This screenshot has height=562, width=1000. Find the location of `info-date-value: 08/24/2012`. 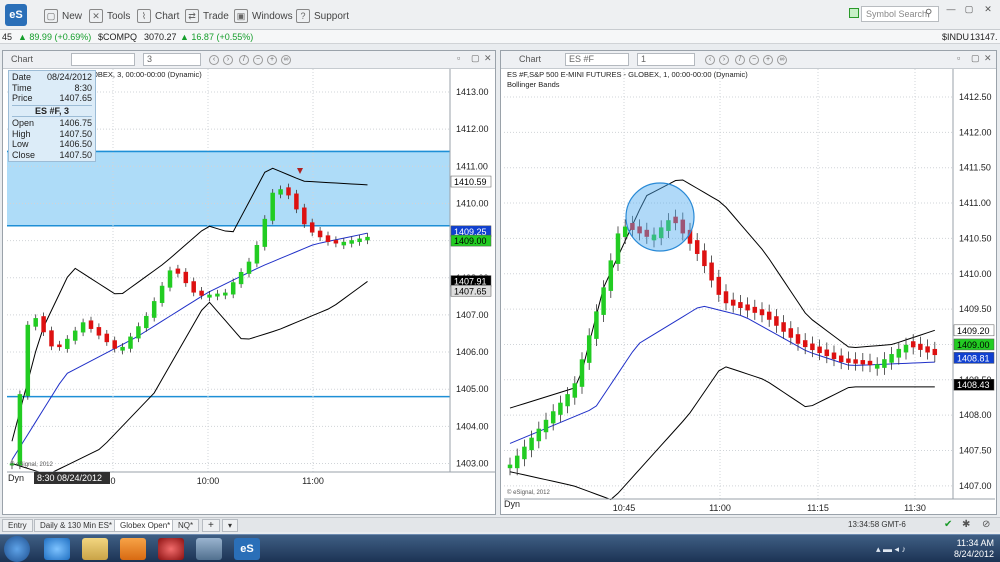

info-date-value: 08/24/2012 is located at coordinates (69, 77).